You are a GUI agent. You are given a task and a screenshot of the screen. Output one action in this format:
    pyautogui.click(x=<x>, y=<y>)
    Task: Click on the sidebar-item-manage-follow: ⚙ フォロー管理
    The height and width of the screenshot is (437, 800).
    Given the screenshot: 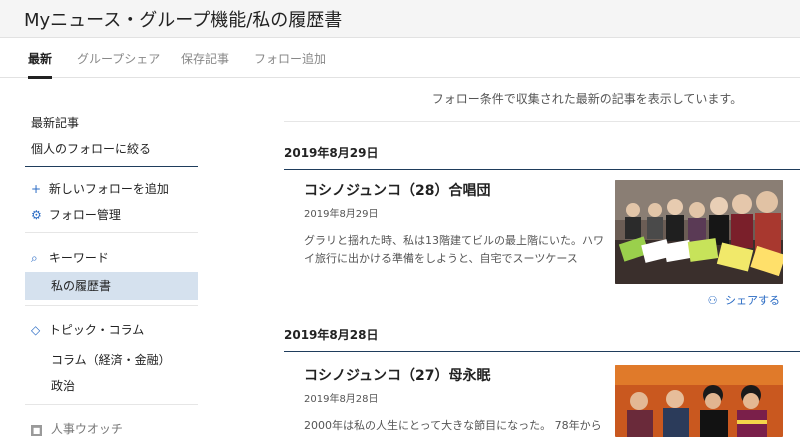 What is the action you would take?
    pyautogui.click(x=114, y=214)
    